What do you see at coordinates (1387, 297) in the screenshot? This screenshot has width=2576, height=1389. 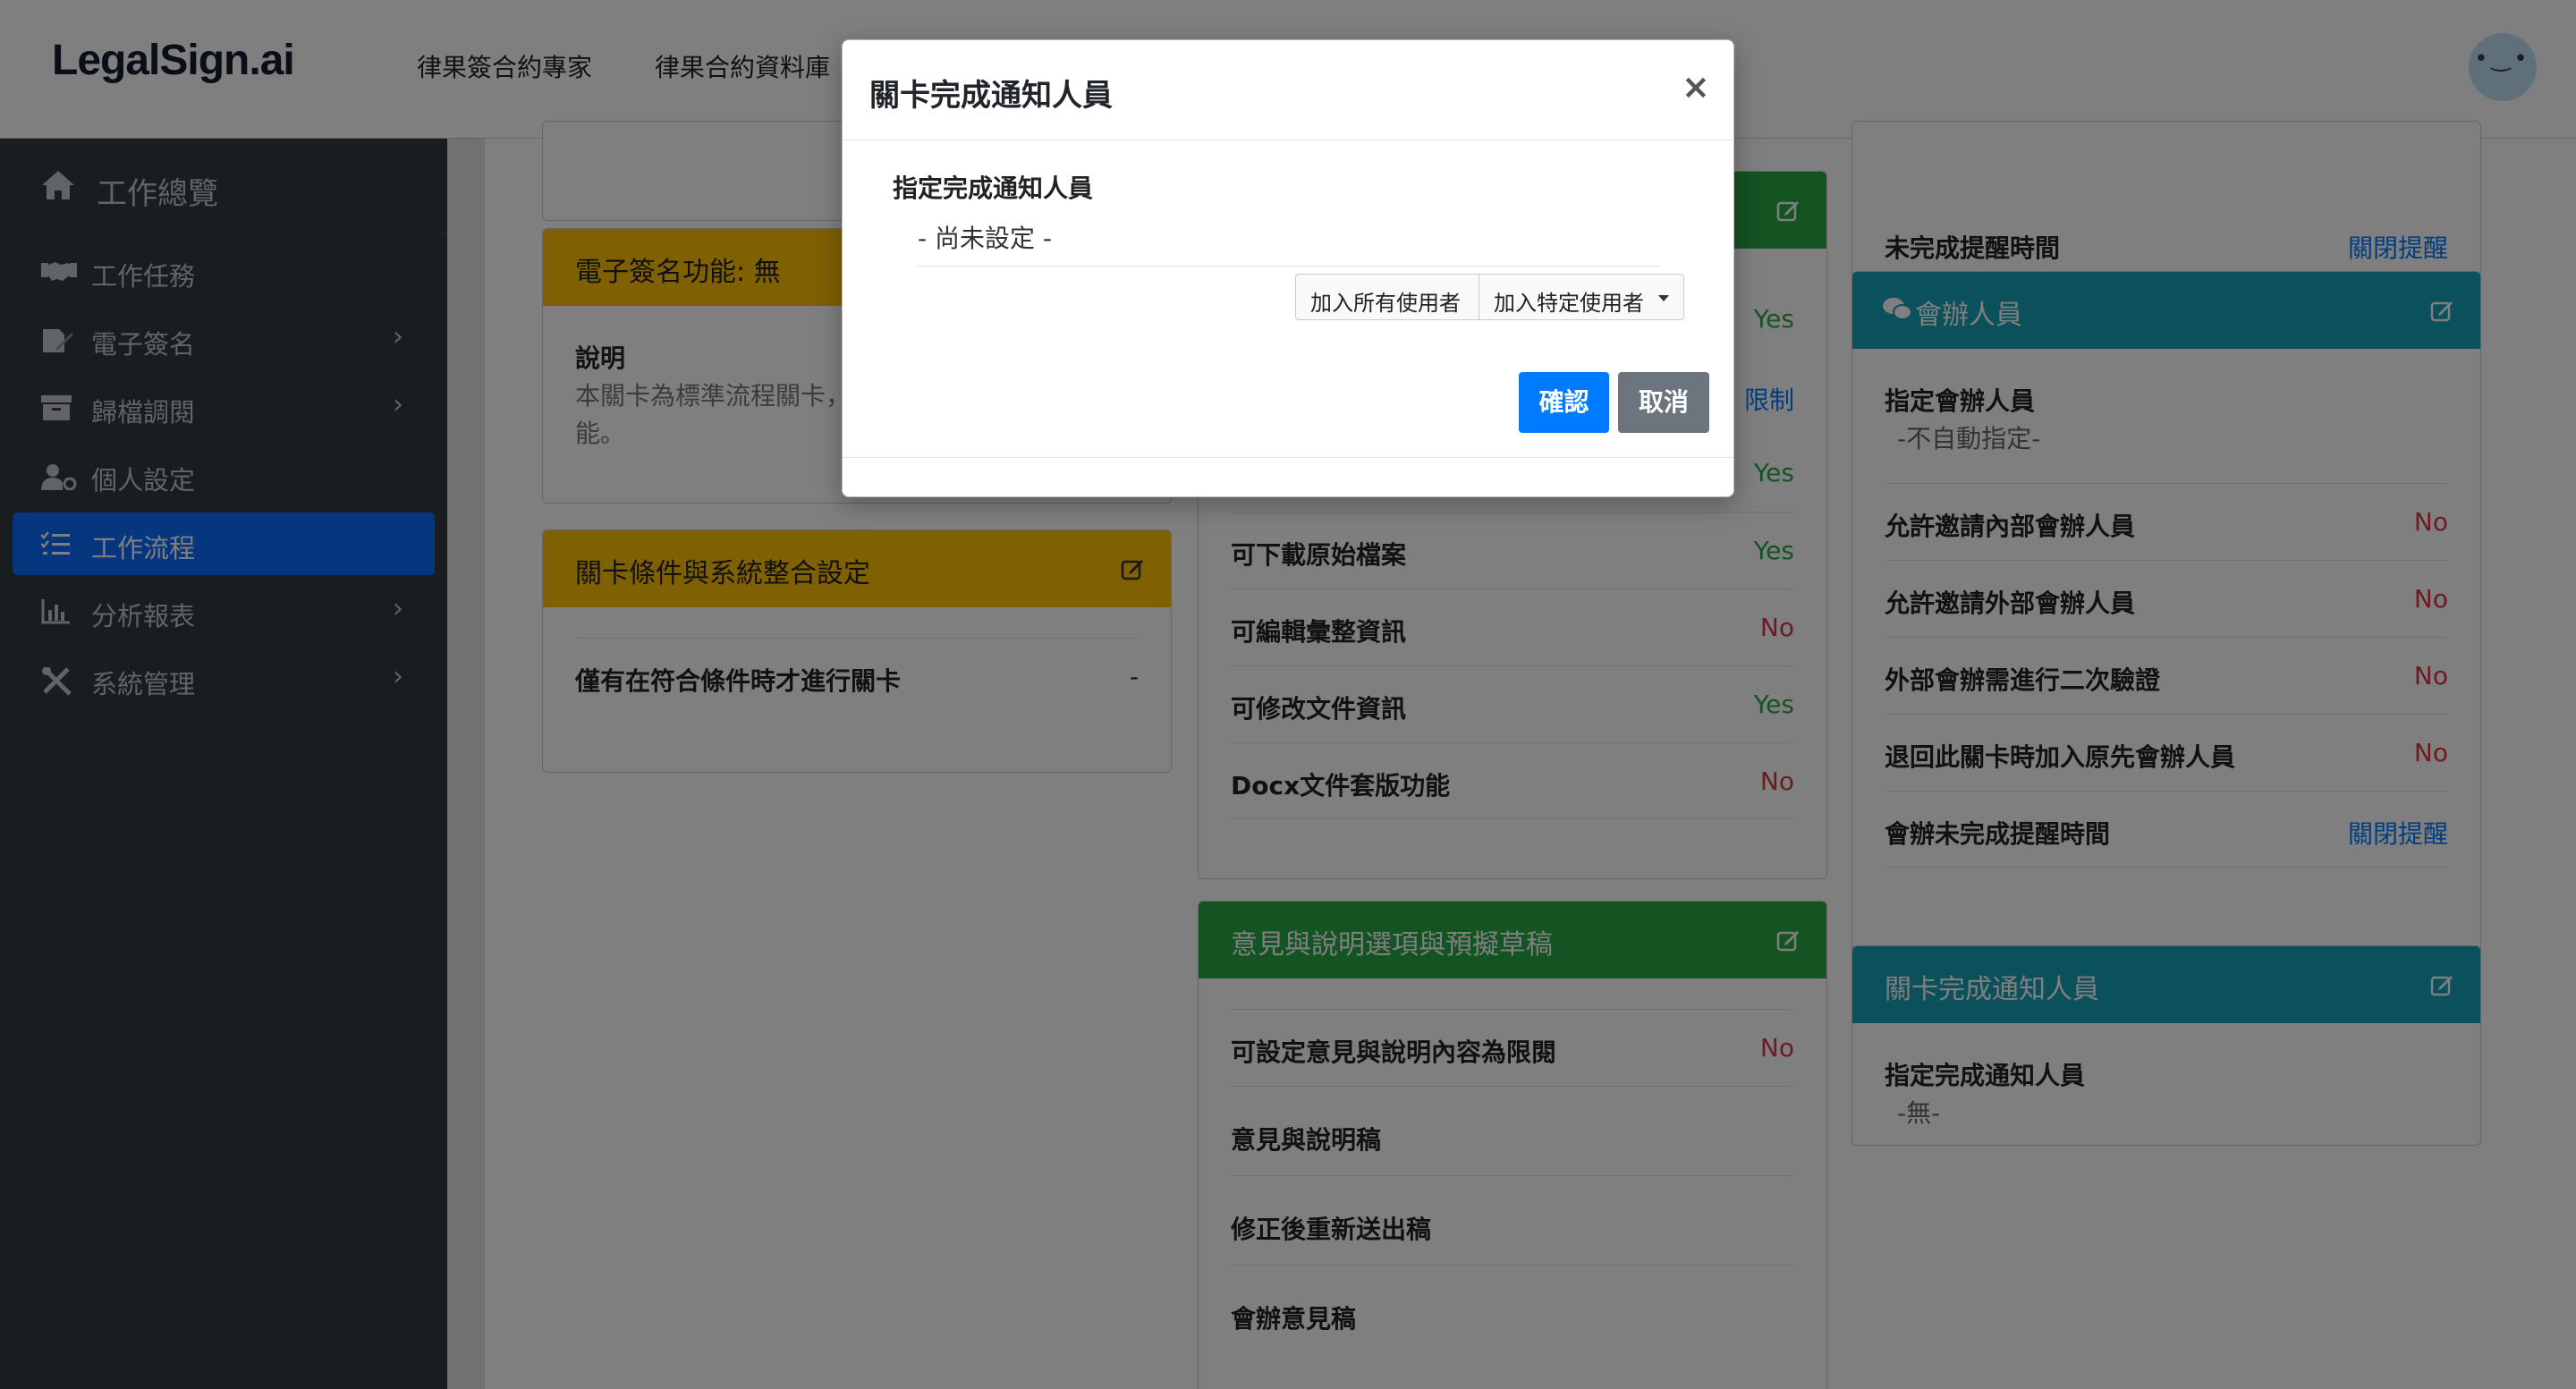 I see `add-all-users-button: 加入所有使用者` at bounding box center [1387, 297].